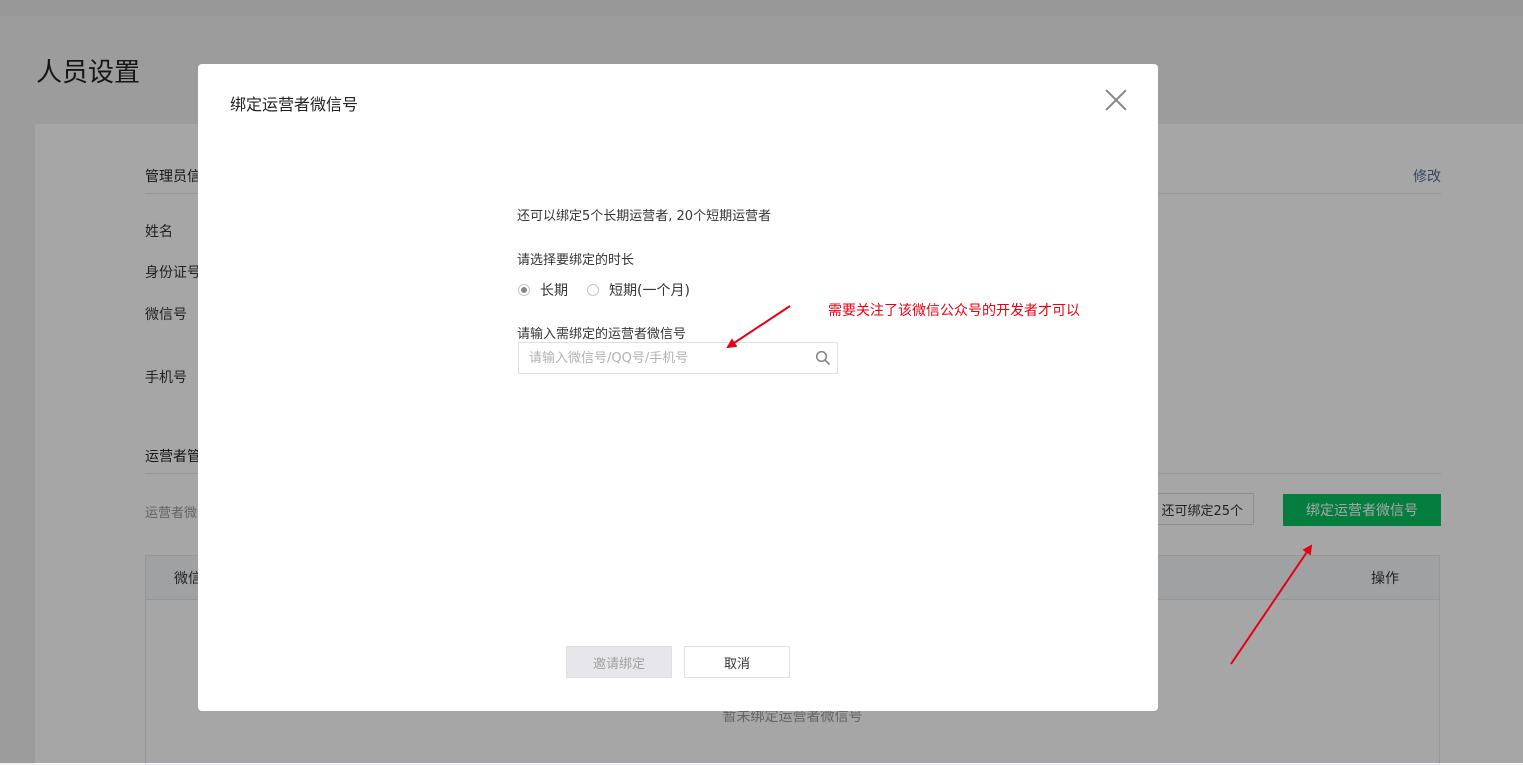 The image size is (1523, 765). What do you see at coordinates (1271, 604) in the screenshot?
I see `annotation-arrow-button` at bounding box center [1271, 604].